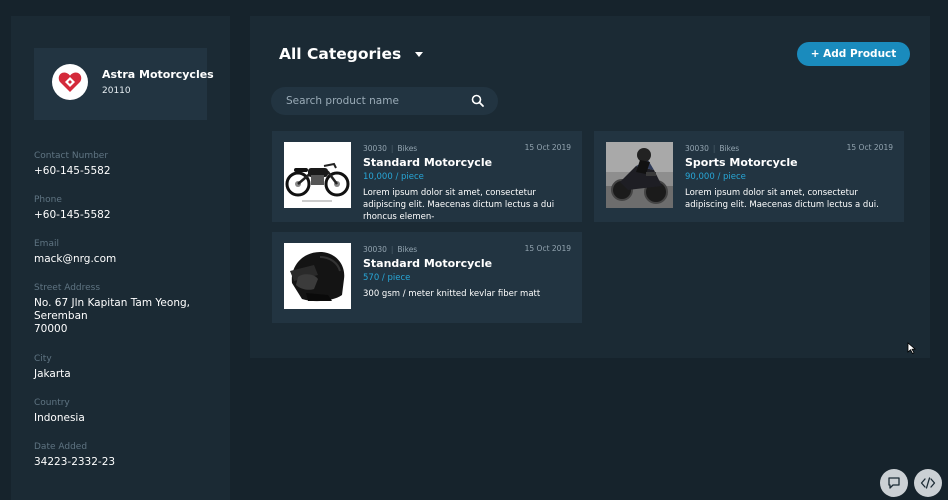 The image size is (948, 500). What do you see at coordinates (639, 175) in the screenshot?
I see `sports-motorcycle-photo` at bounding box center [639, 175].